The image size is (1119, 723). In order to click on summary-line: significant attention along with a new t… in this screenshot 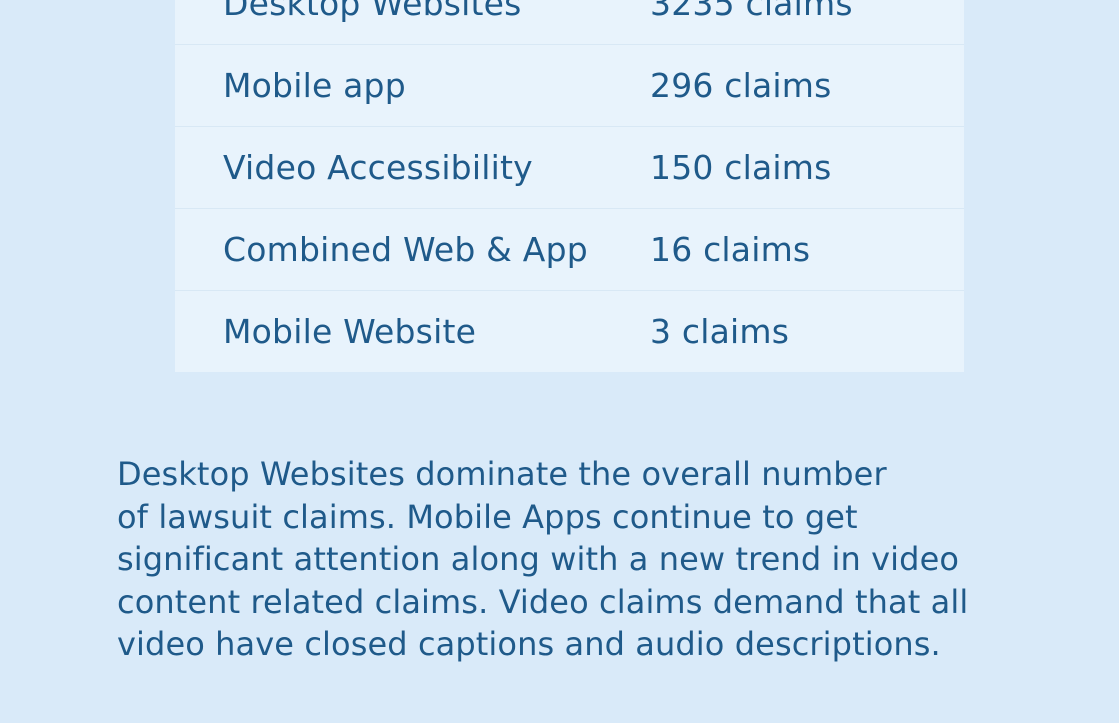, I will do `click(538, 559)`.